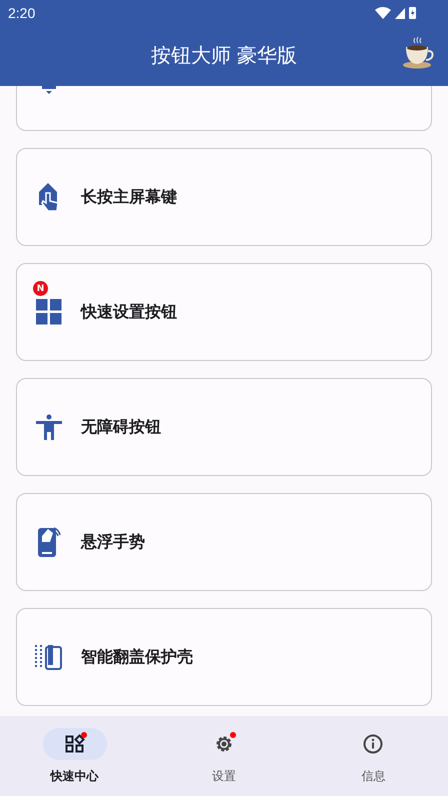 Image resolution: width=448 pixels, height=796 pixels. I want to click on card-label: 悬浮手势, so click(113, 542).